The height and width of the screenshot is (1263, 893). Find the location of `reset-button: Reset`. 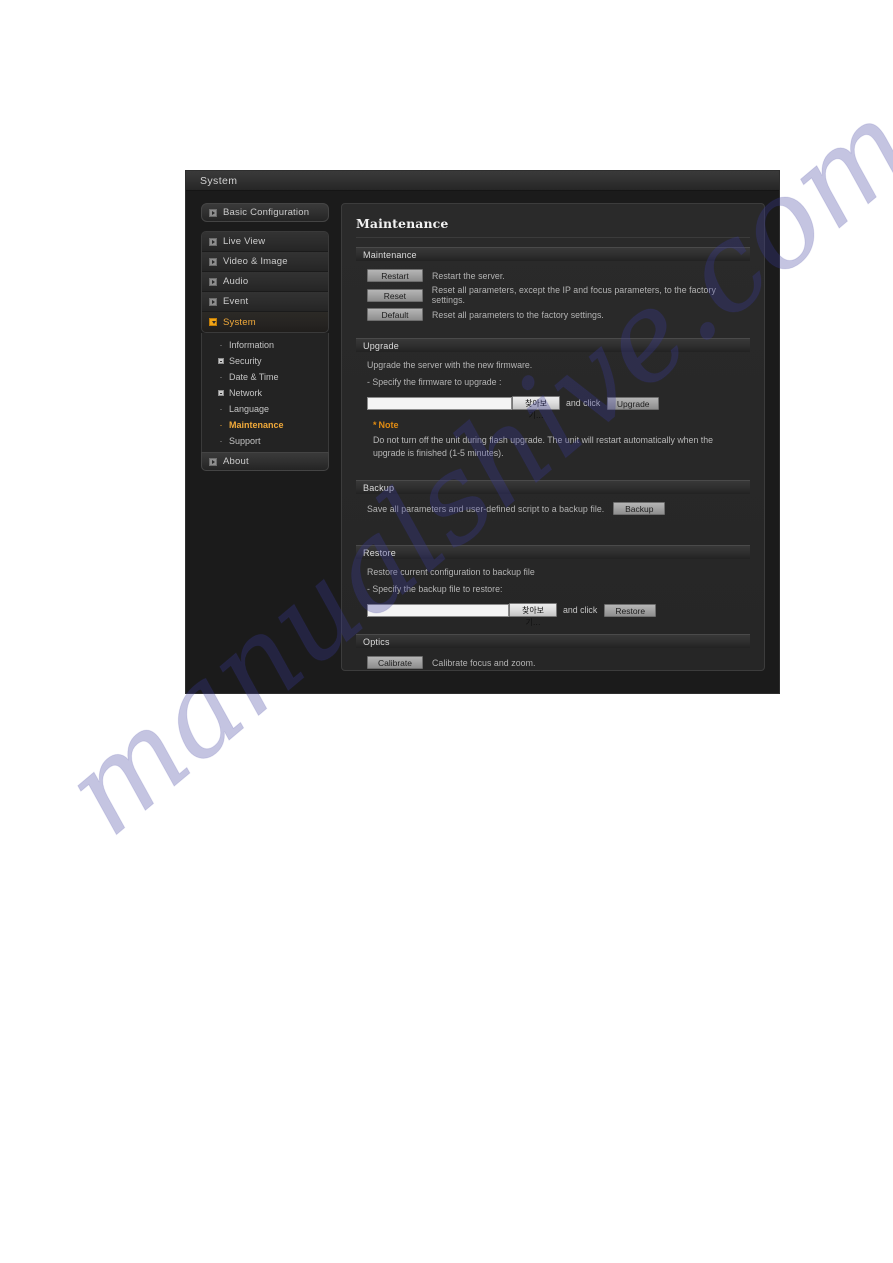

reset-button: Reset is located at coordinates (395, 295).